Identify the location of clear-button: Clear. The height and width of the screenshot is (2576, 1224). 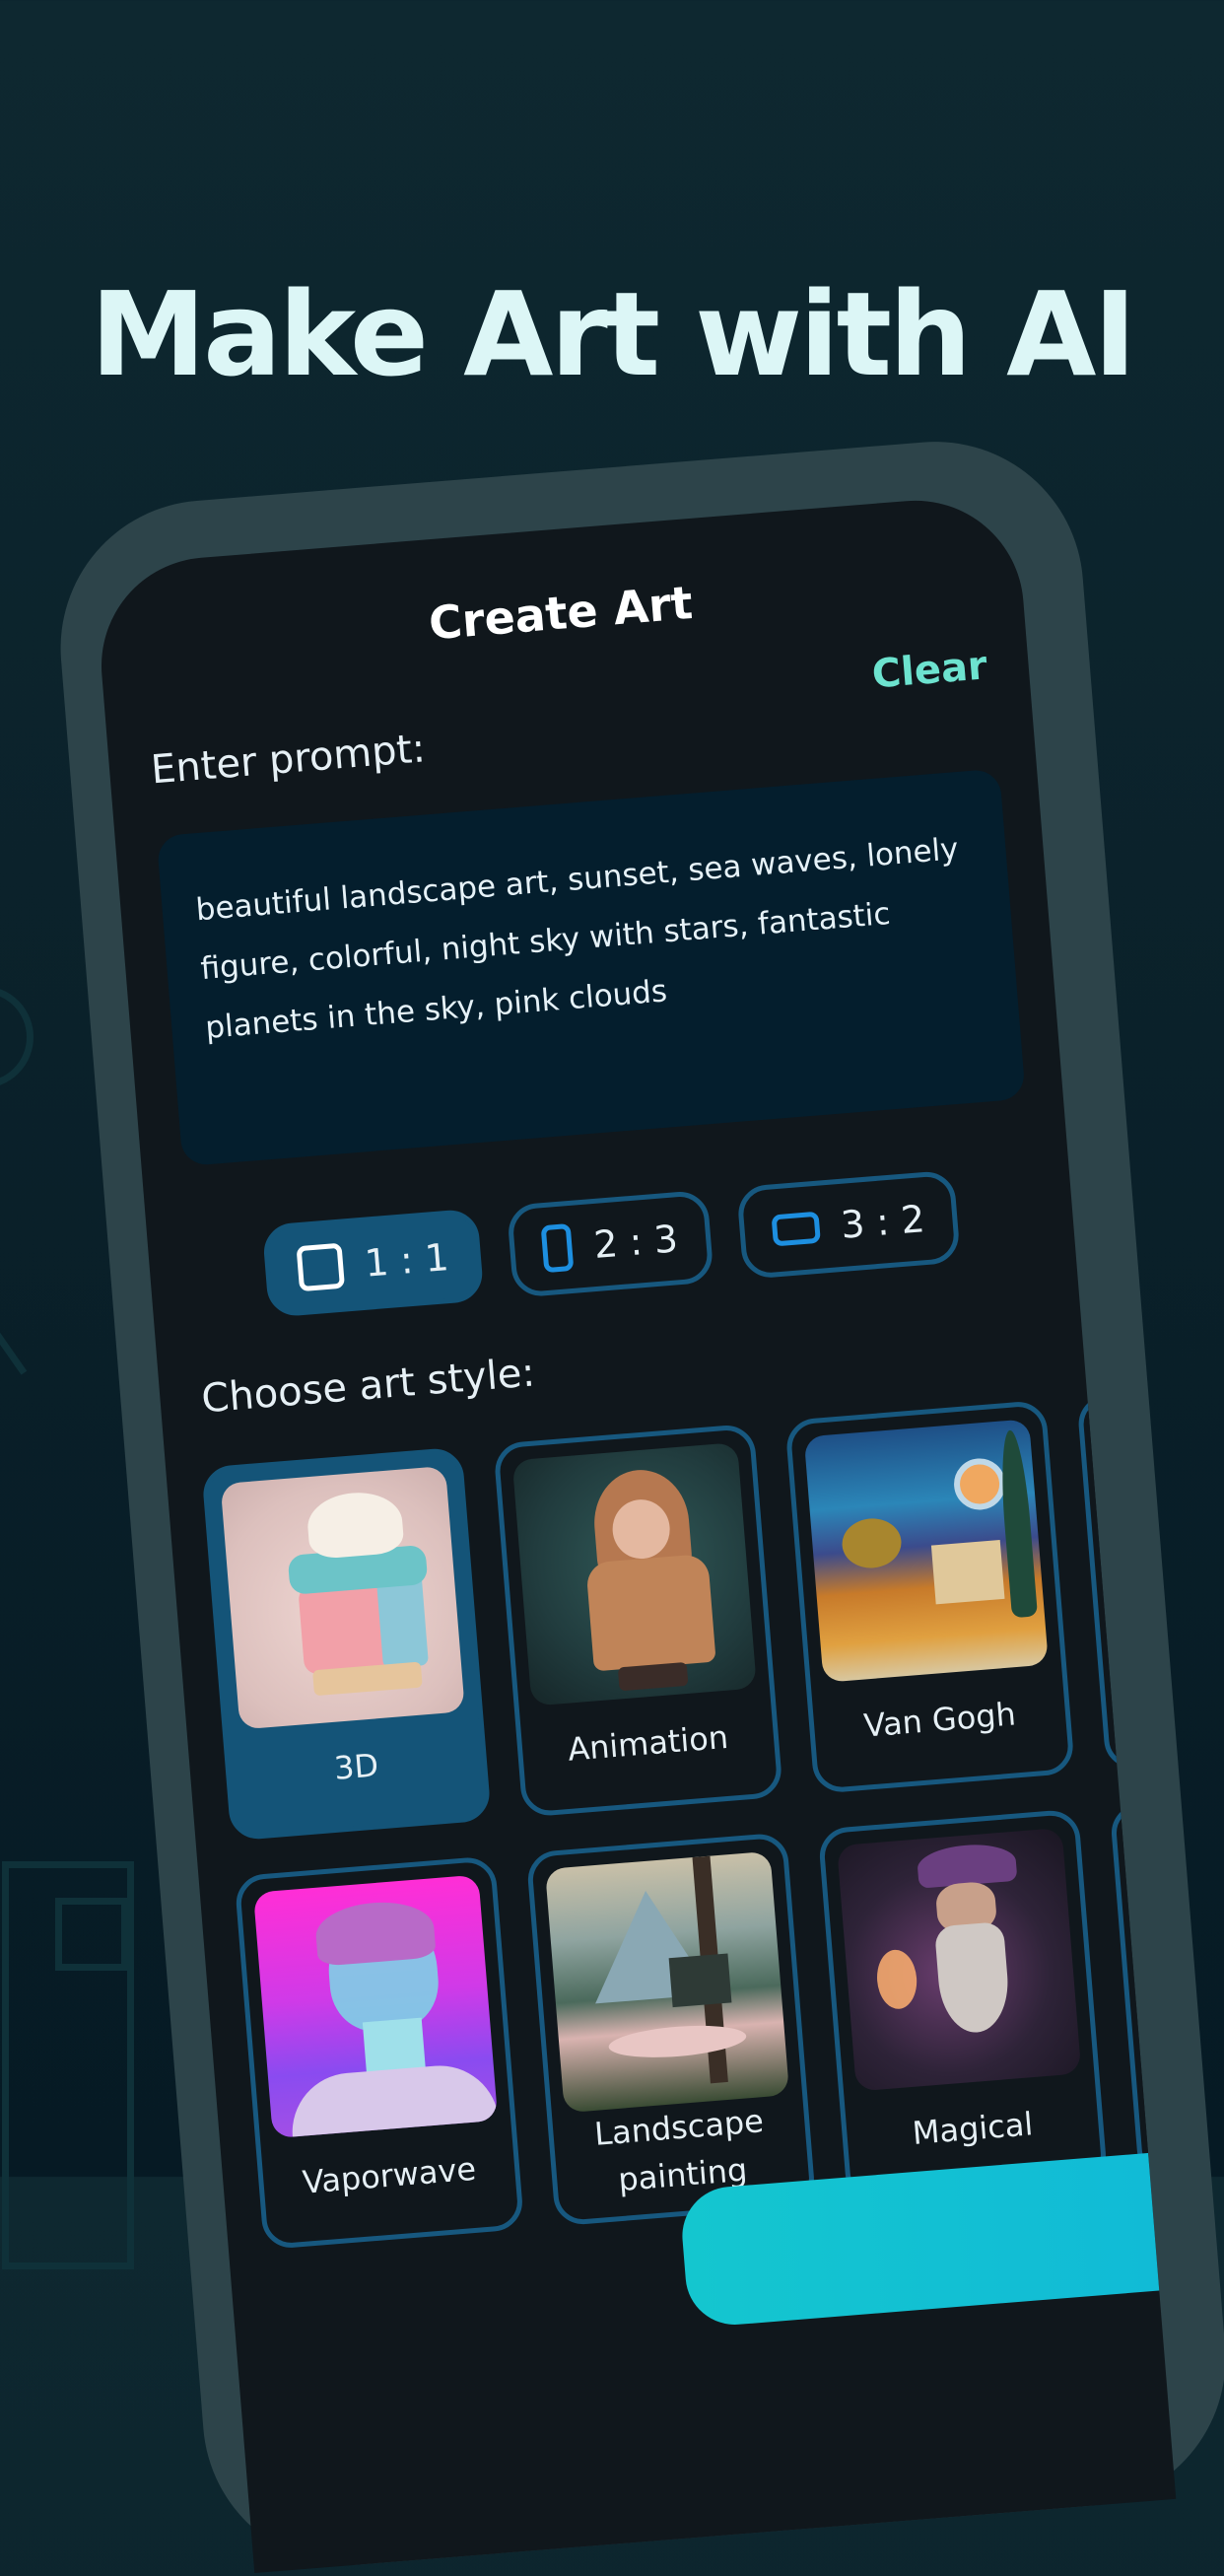
(929, 670).